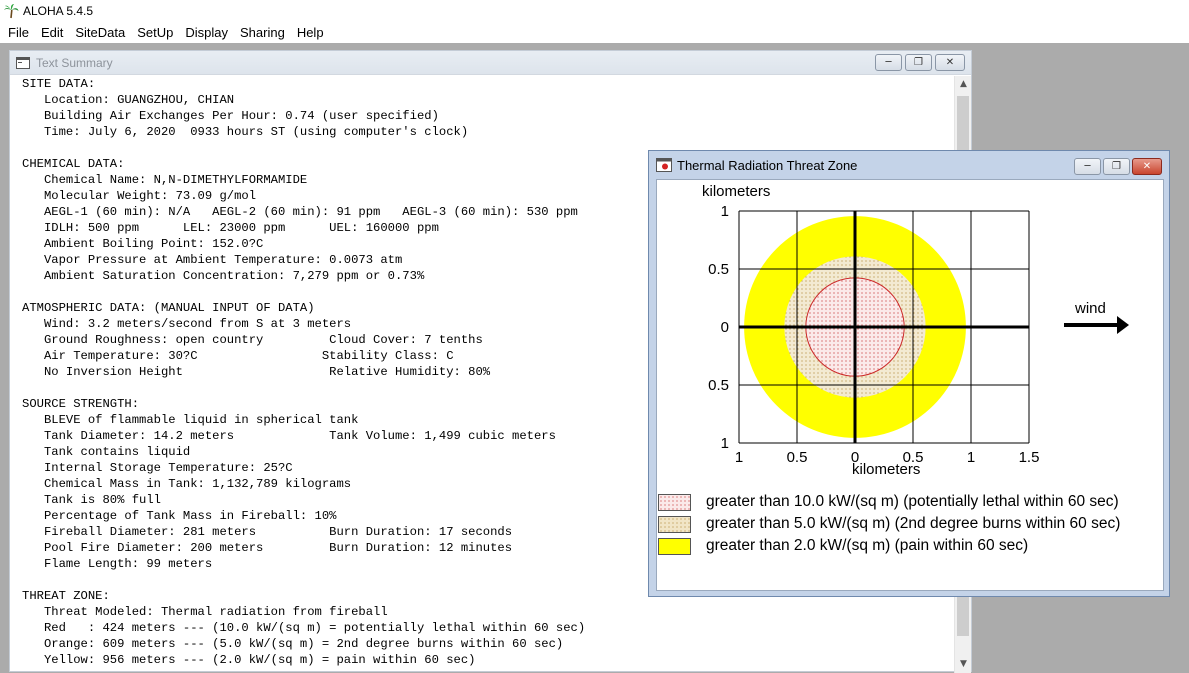  What do you see at coordinates (11, 11) in the screenshot?
I see `palm-tree-icon` at bounding box center [11, 11].